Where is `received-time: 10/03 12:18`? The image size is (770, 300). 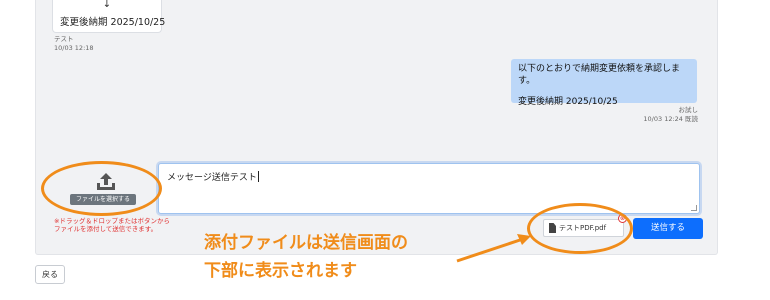 received-time: 10/03 12:18 is located at coordinates (74, 48).